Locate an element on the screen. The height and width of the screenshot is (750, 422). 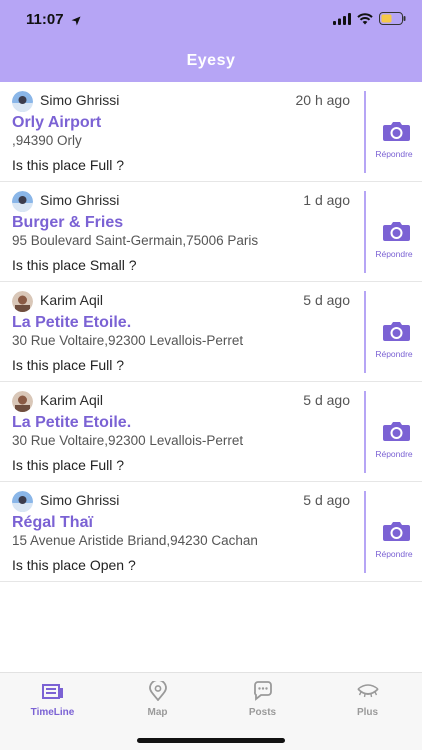
status-time: 11:07 is located at coordinates (45, 19).